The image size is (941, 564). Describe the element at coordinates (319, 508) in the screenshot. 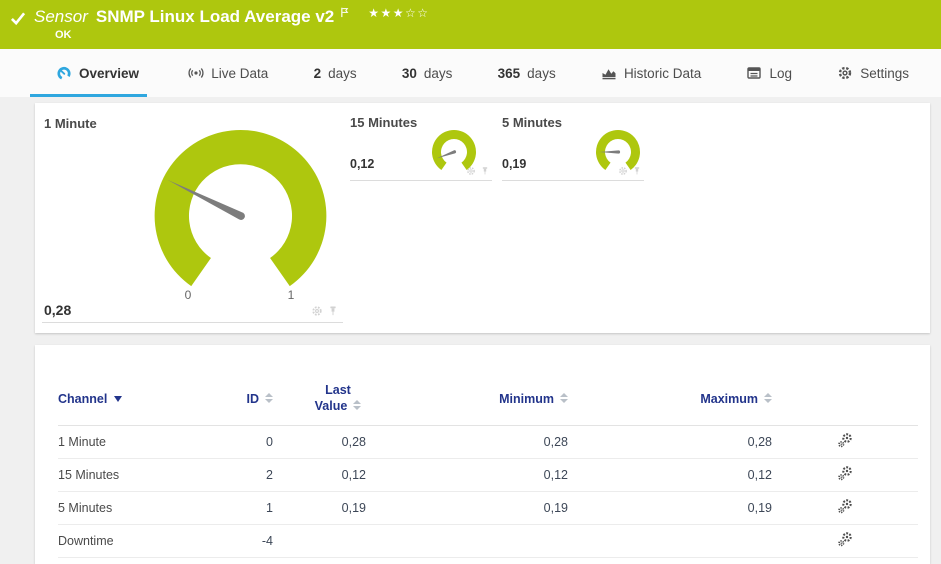

I see `cell-last-value: 0,19` at that location.